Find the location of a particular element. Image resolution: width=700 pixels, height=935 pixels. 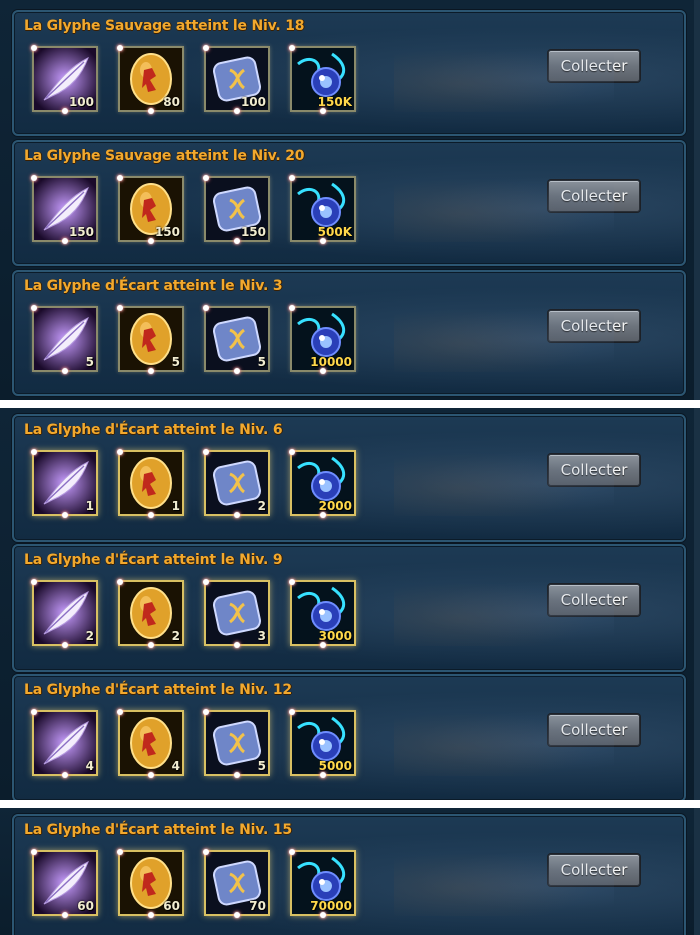

reward-quantity: 3 is located at coordinates (261, 636).